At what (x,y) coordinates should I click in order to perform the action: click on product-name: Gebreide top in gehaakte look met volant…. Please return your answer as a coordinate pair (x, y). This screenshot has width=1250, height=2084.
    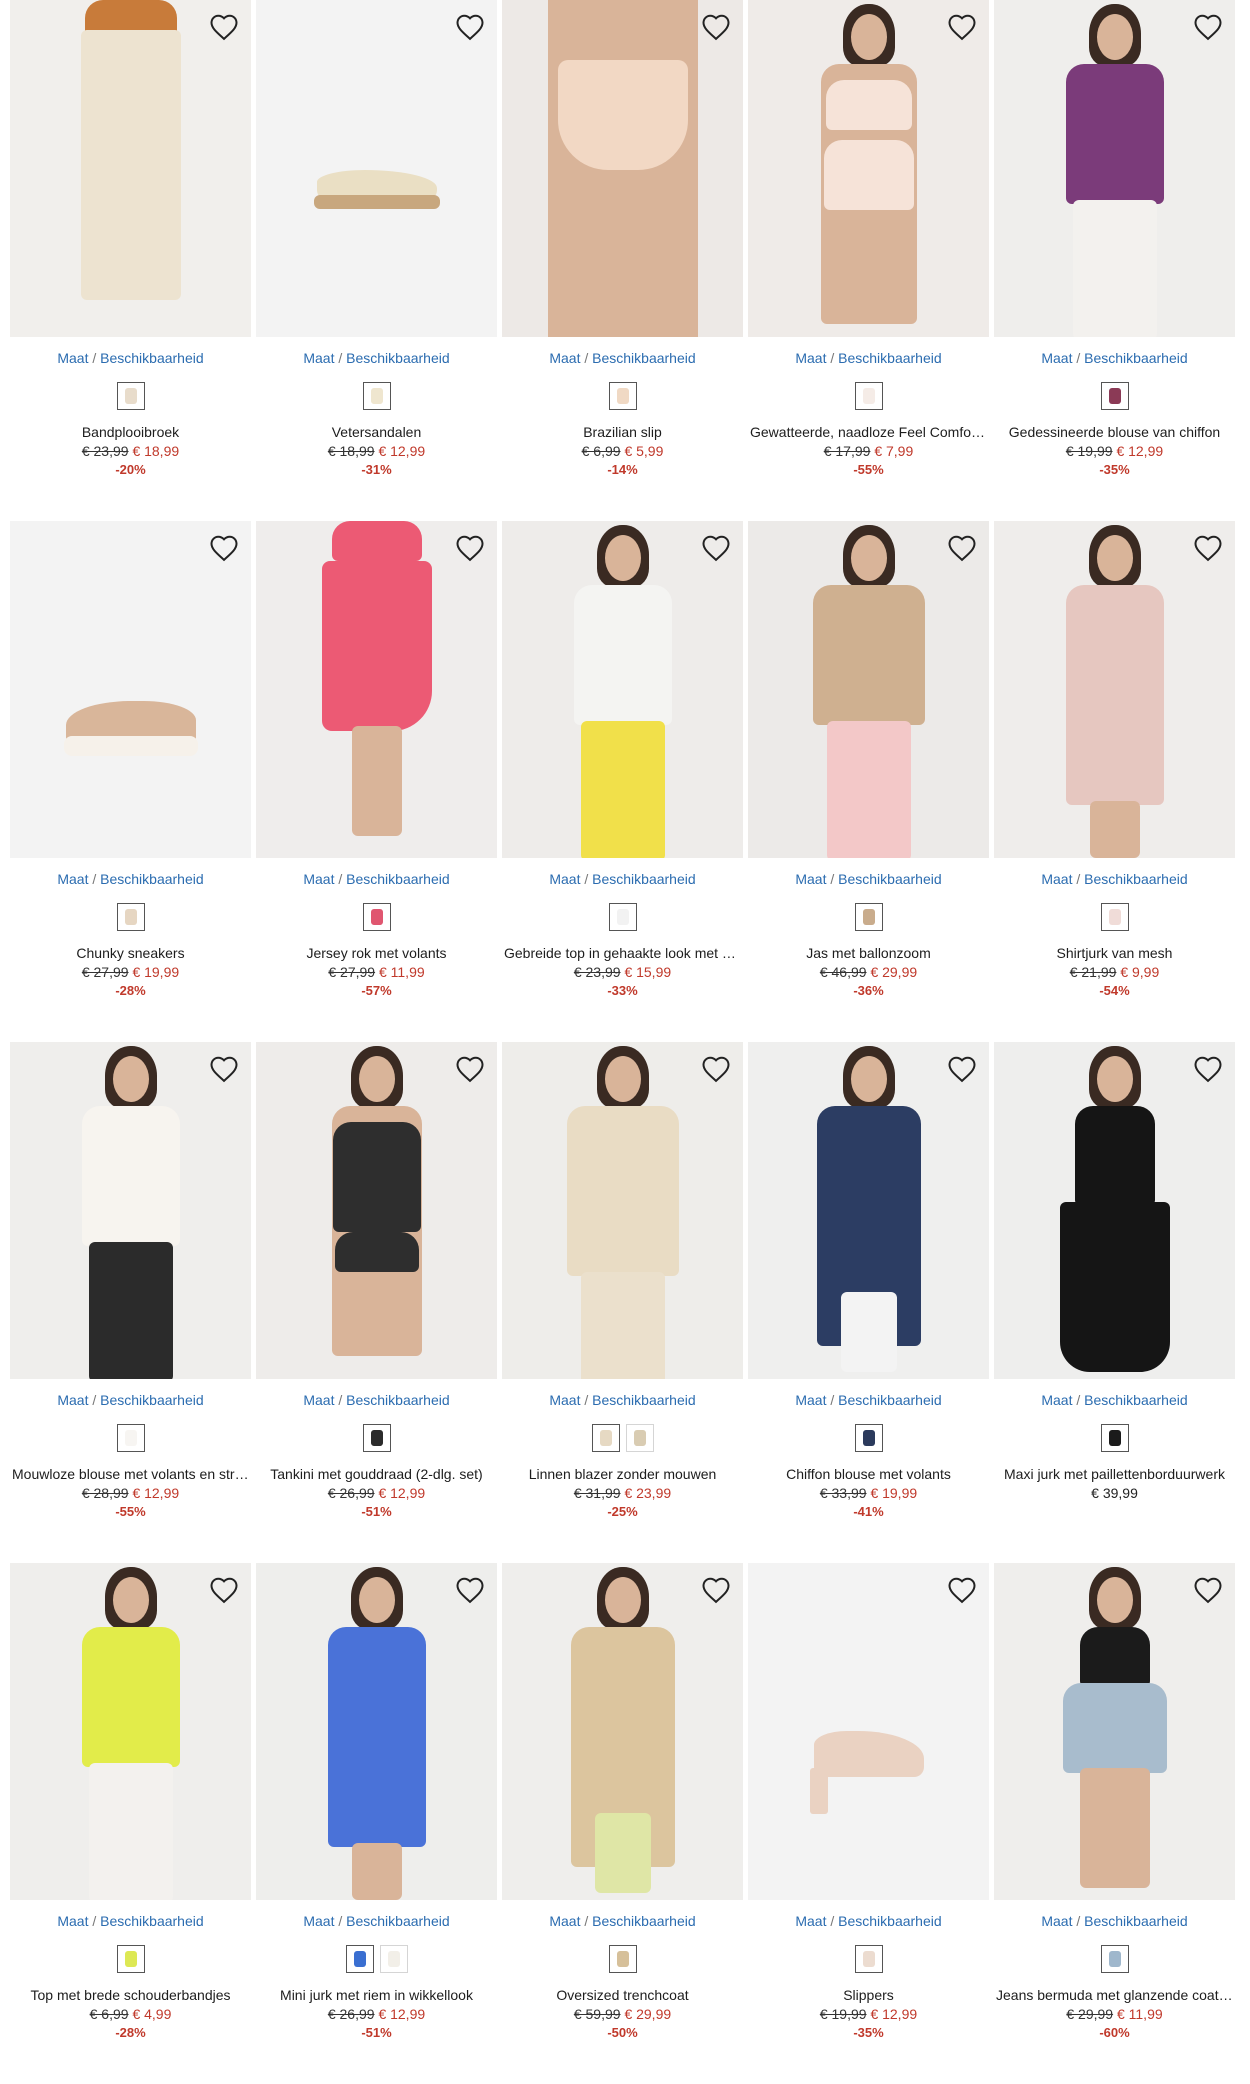
    Looking at the image, I should click on (622, 953).